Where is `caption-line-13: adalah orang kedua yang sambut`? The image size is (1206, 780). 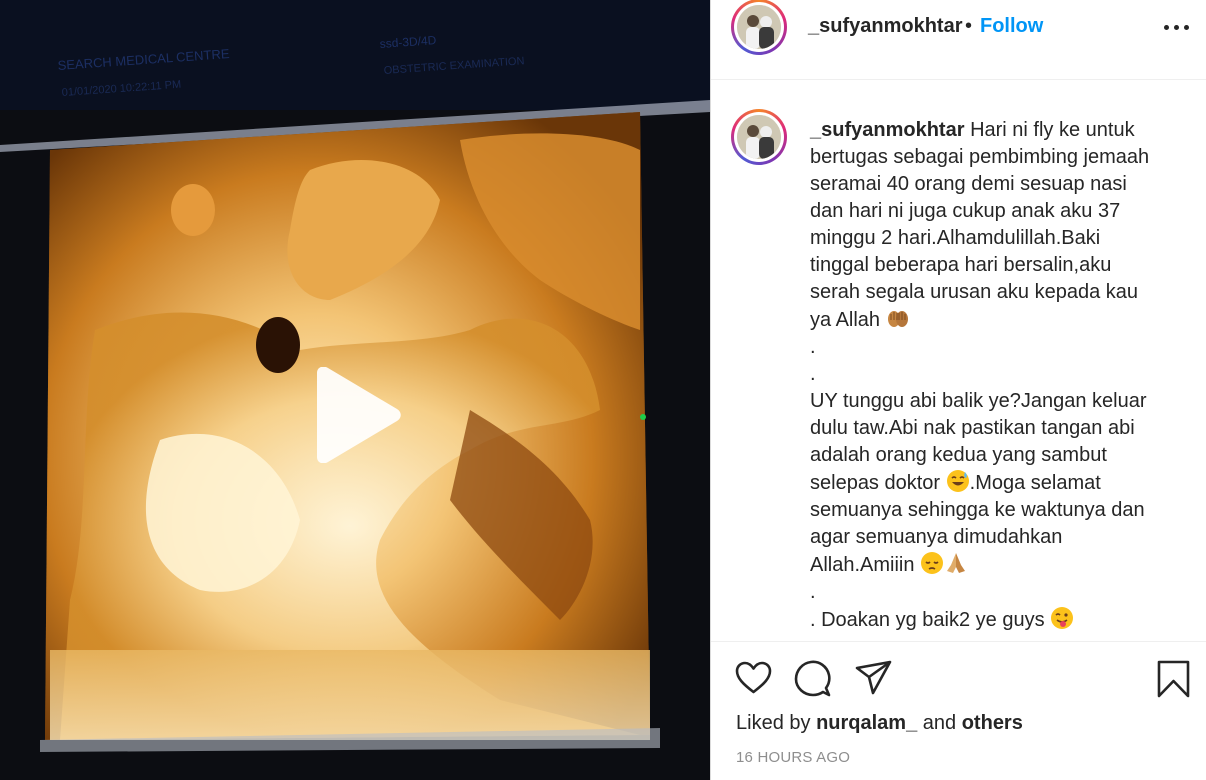 caption-line-13: adalah orang kedua yang sambut is located at coordinates (958, 455).